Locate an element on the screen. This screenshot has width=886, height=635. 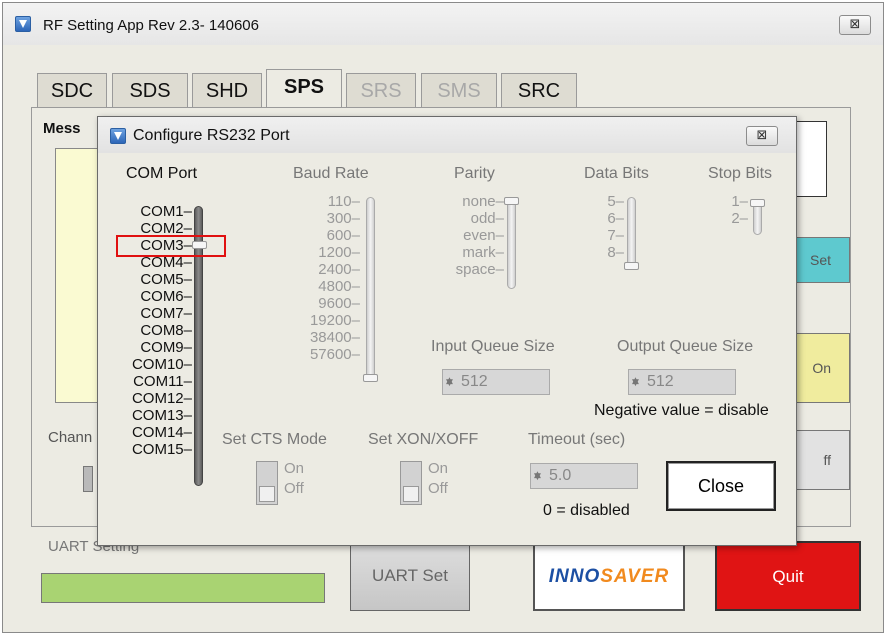
parity-scale: none– odd– even– mark– space– is located at coordinates (466, 235).